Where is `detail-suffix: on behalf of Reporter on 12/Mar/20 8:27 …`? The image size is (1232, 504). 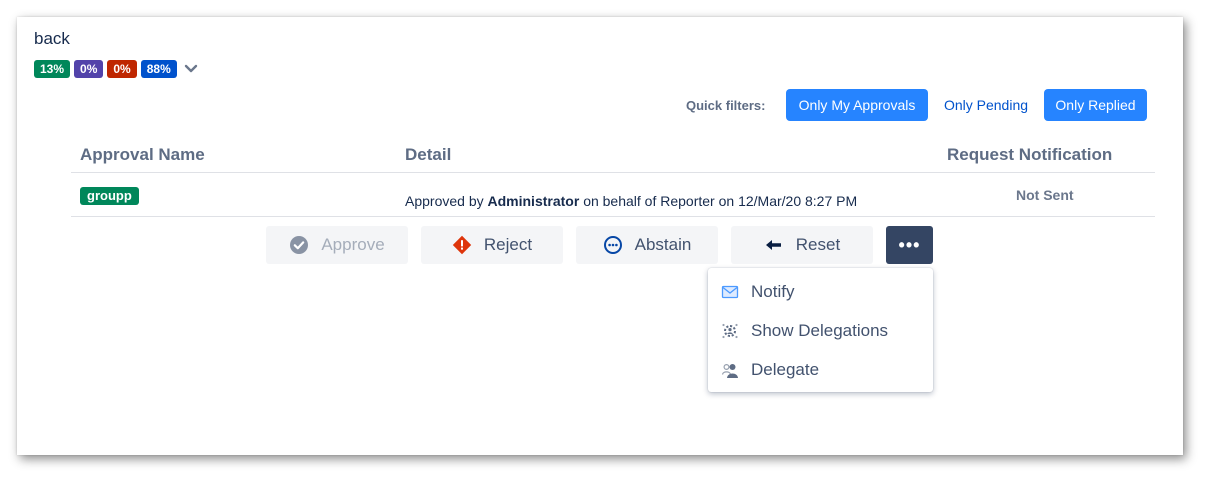 detail-suffix: on behalf of Reporter on 12/Mar/20 8:27 … is located at coordinates (720, 201).